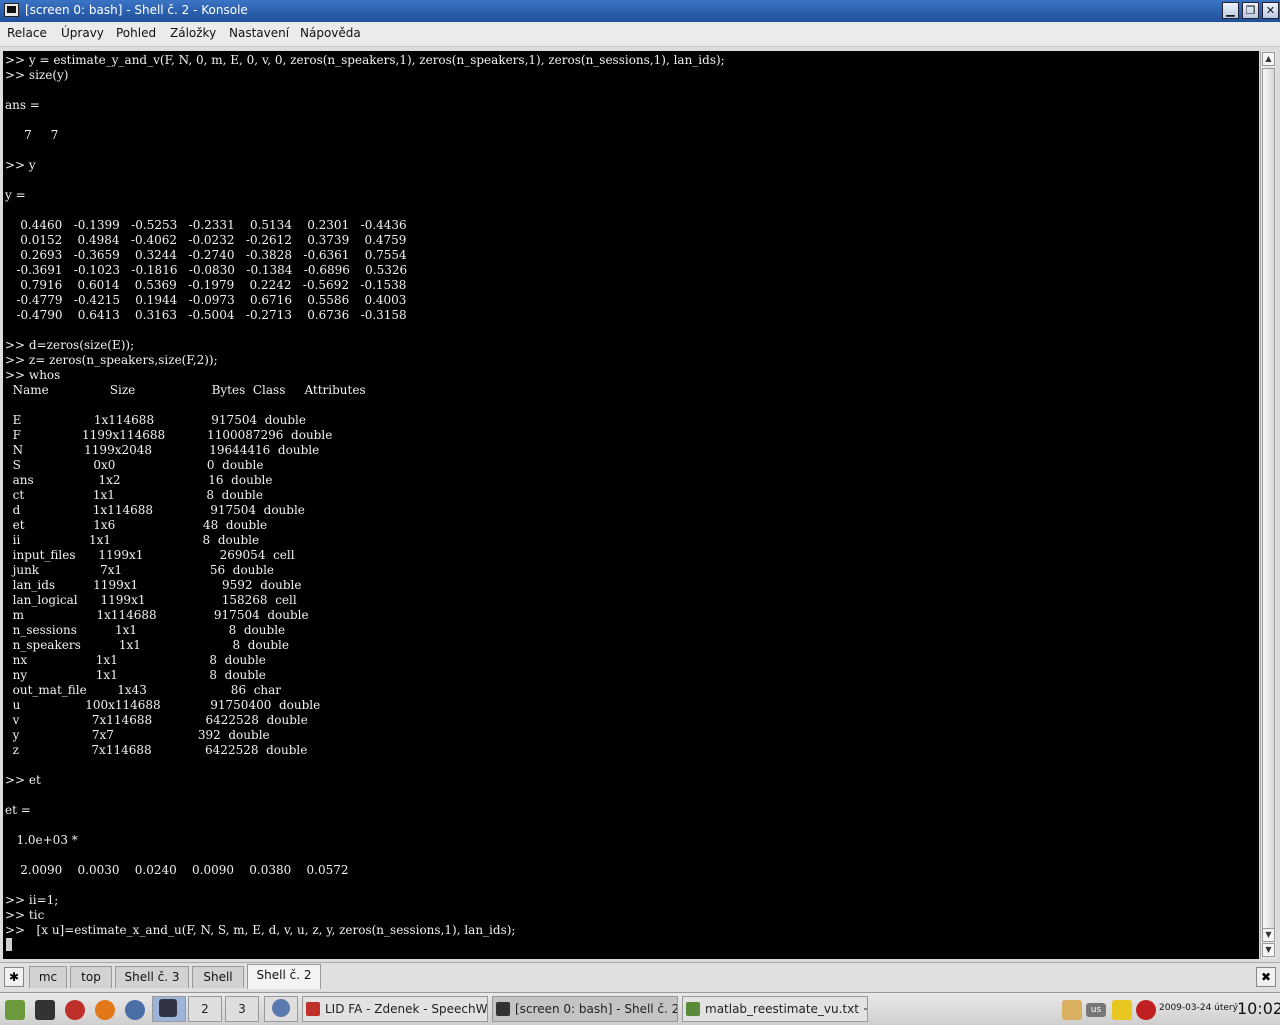 The image size is (1280, 1025). What do you see at coordinates (1072, 1010) in the screenshot?
I see `klipper-icon` at bounding box center [1072, 1010].